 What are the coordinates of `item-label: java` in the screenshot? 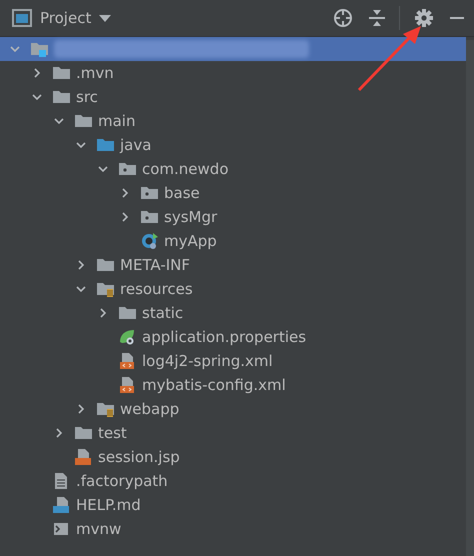 It's located at (136, 145).